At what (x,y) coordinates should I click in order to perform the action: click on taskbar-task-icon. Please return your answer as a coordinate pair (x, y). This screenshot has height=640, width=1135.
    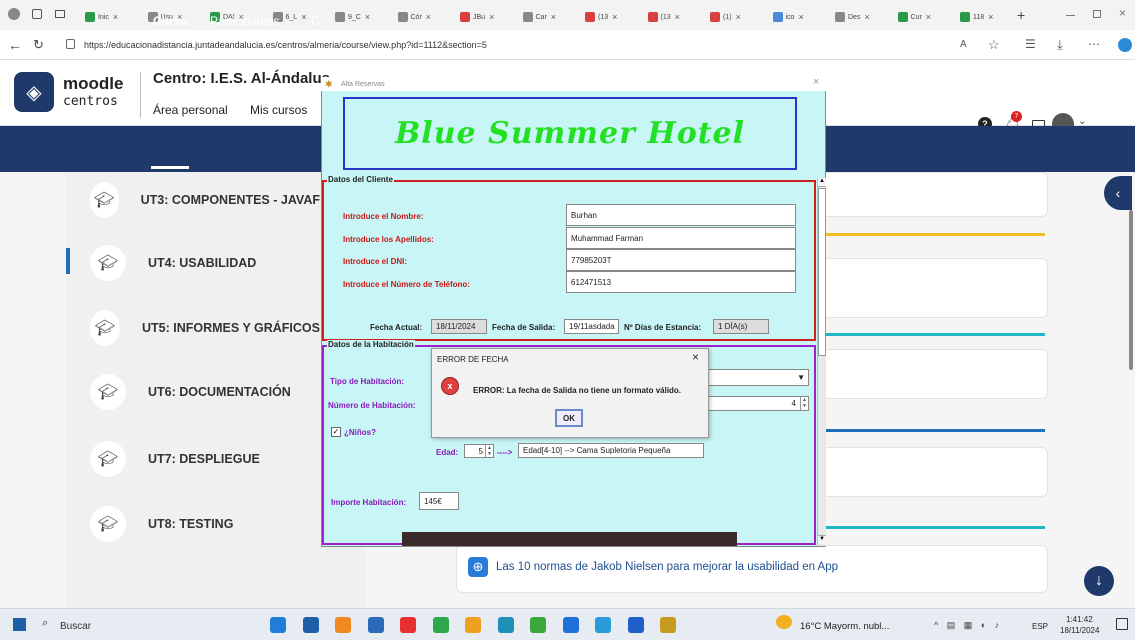
    Looking at the image, I should click on (570, 625).